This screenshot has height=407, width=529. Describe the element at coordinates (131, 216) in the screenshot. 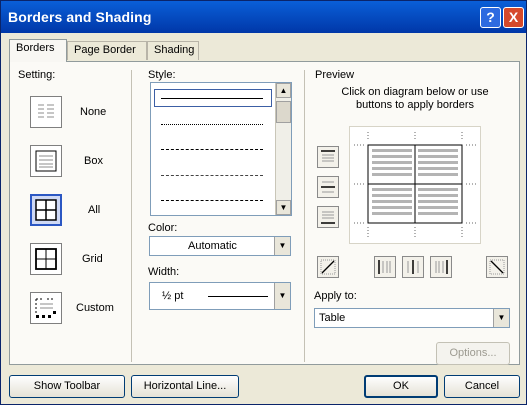

I see `divider-left` at that location.